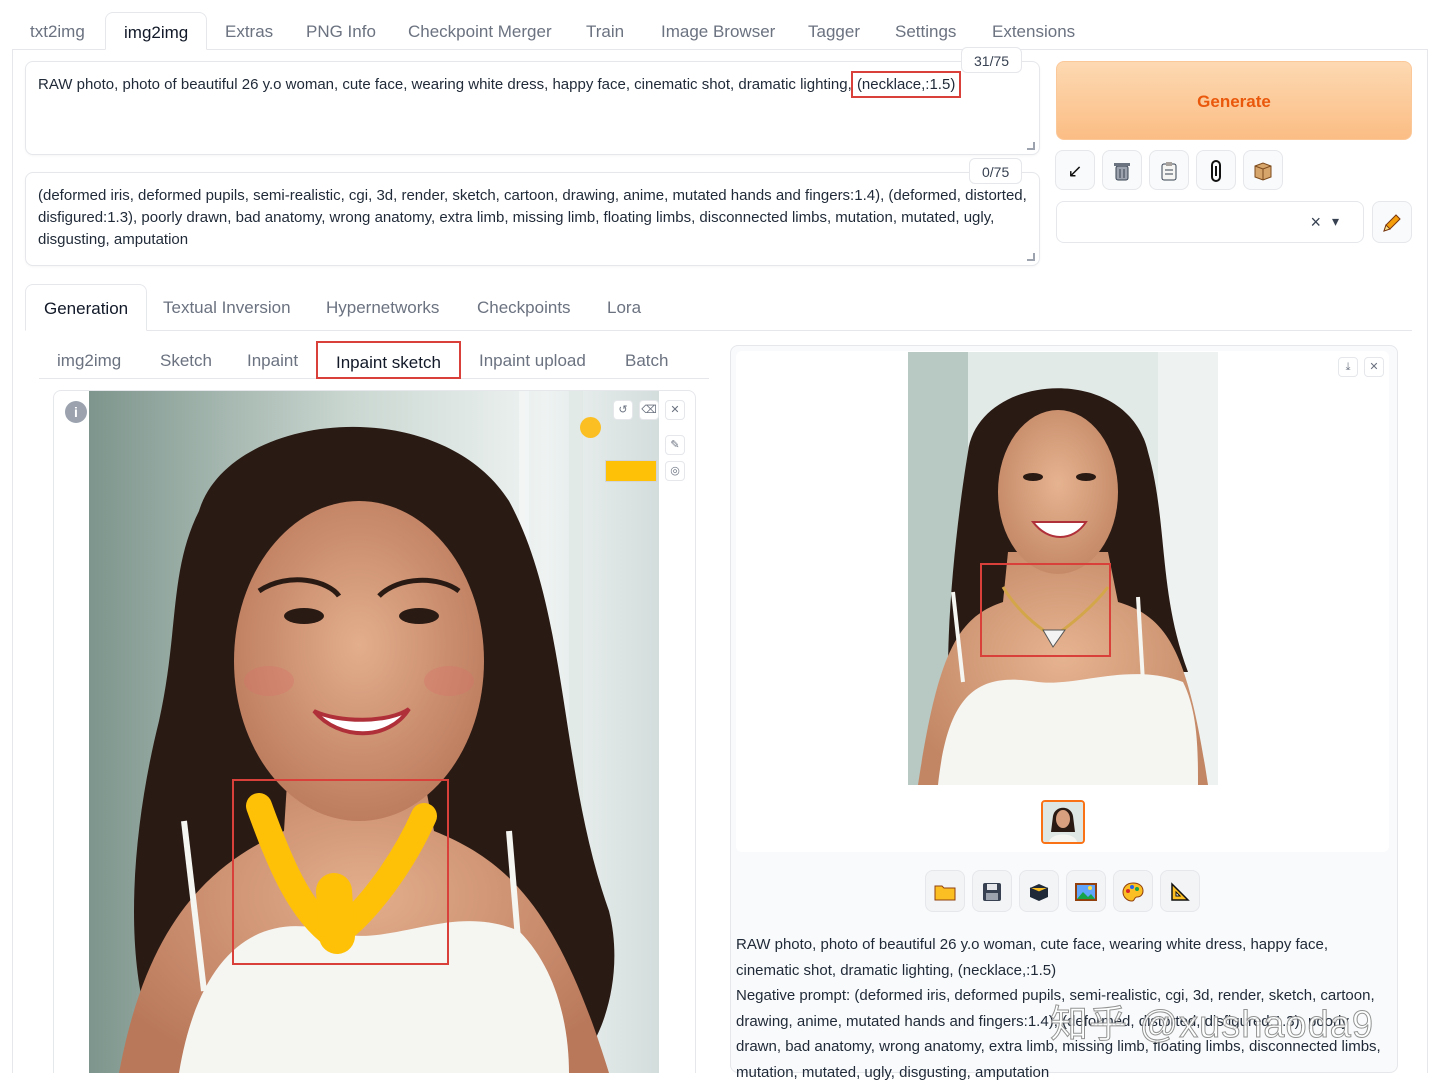  What do you see at coordinates (272, 360) in the screenshot?
I see `tab-inpaint: Inpaint` at bounding box center [272, 360].